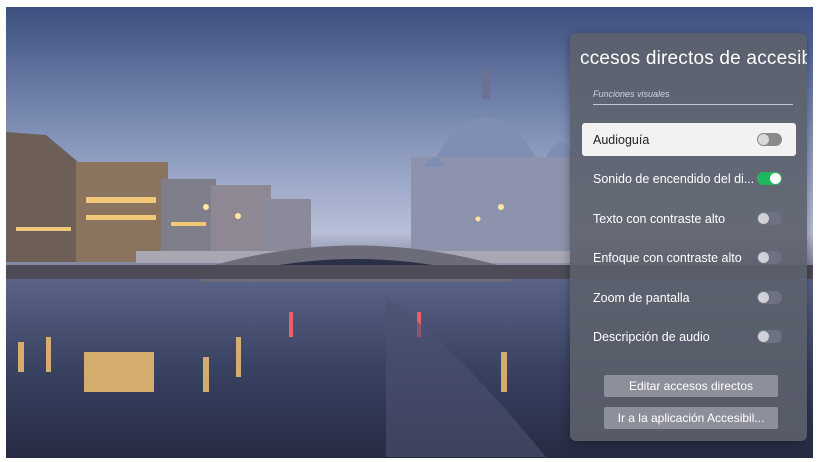 The height and width of the screenshot is (462, 817). What do you see at coordinates (631, 94) in the screenshot?
I see `section-label: Funciones visuales` at bounding box center [631, 94].